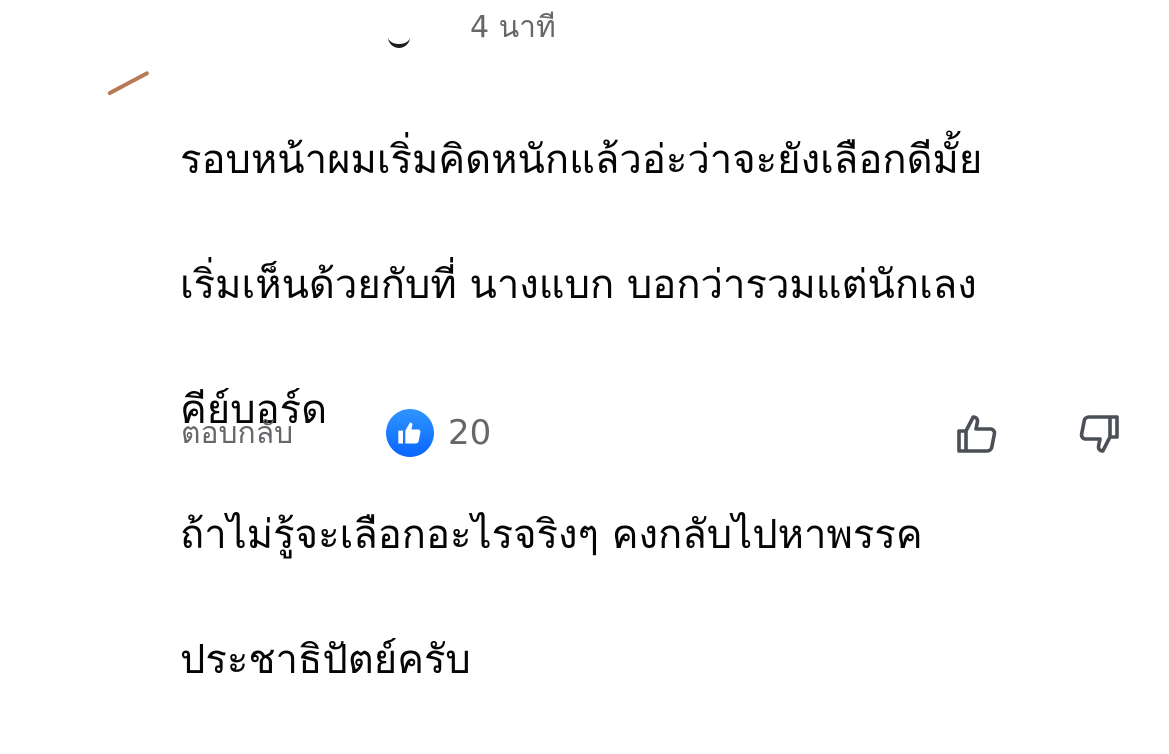 This screenshot has height=754, width=1169. I want to click on comment-line: ถ้าไม่รู้จะเลือกอะไรจริงๆ คงกลับไปหาพรรค, so click(551, 534).